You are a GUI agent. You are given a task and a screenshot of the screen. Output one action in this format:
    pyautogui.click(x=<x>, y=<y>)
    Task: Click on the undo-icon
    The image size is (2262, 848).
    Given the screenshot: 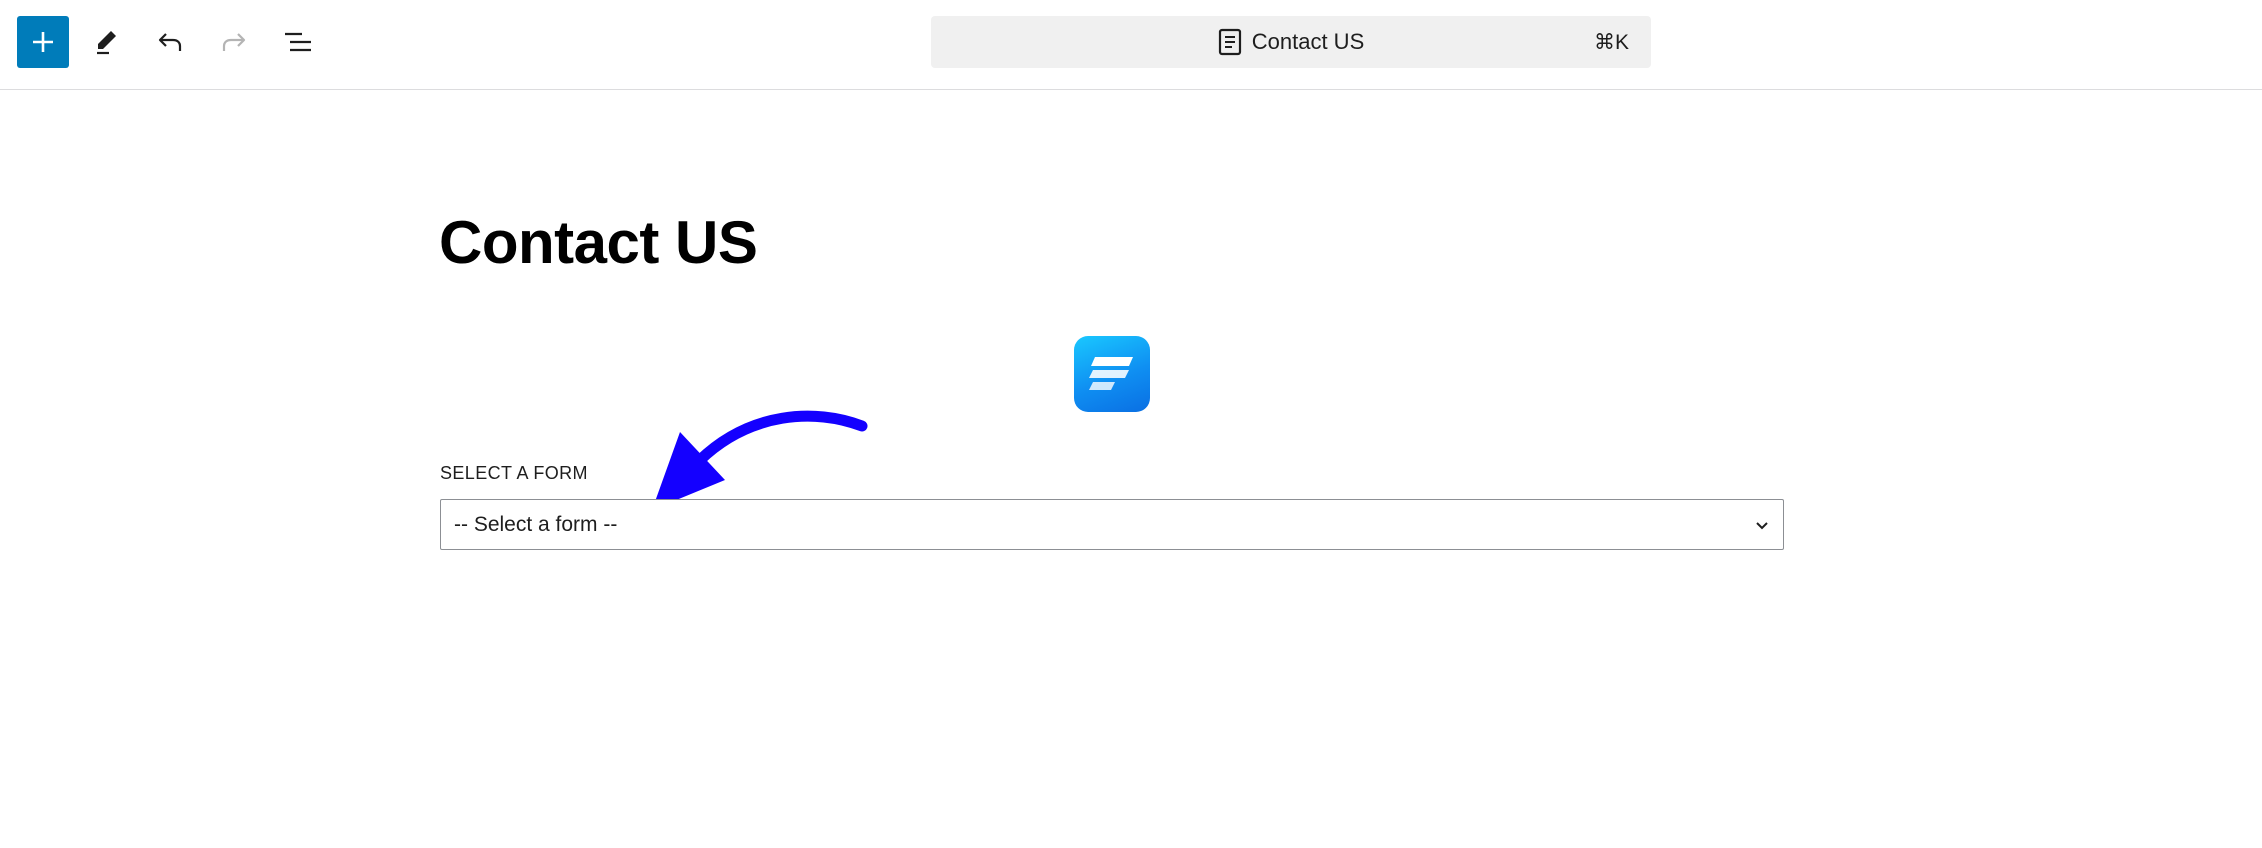 What is the action you would take?
    pyautogui.click(x=170, y=42)
    